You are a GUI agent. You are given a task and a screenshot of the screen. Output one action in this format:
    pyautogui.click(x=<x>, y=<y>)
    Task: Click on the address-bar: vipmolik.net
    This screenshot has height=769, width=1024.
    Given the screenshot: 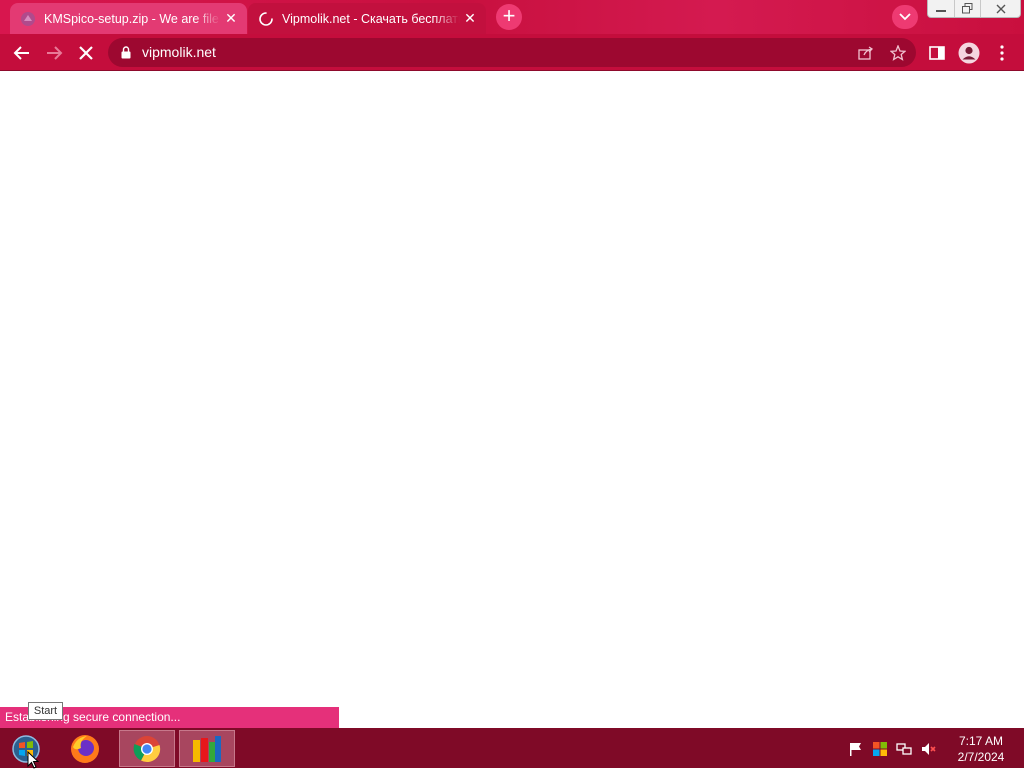 What is the action you would take?
    pyautogui.click(x=512, y=52)
    